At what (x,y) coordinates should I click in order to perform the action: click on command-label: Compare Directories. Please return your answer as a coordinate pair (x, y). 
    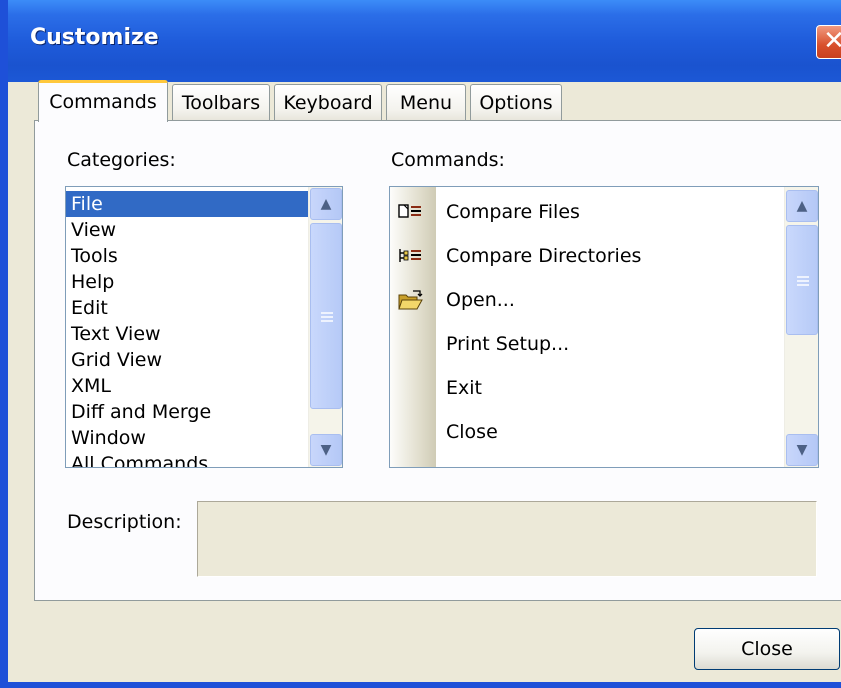
    Looking at the image, I should click on (544, 256).